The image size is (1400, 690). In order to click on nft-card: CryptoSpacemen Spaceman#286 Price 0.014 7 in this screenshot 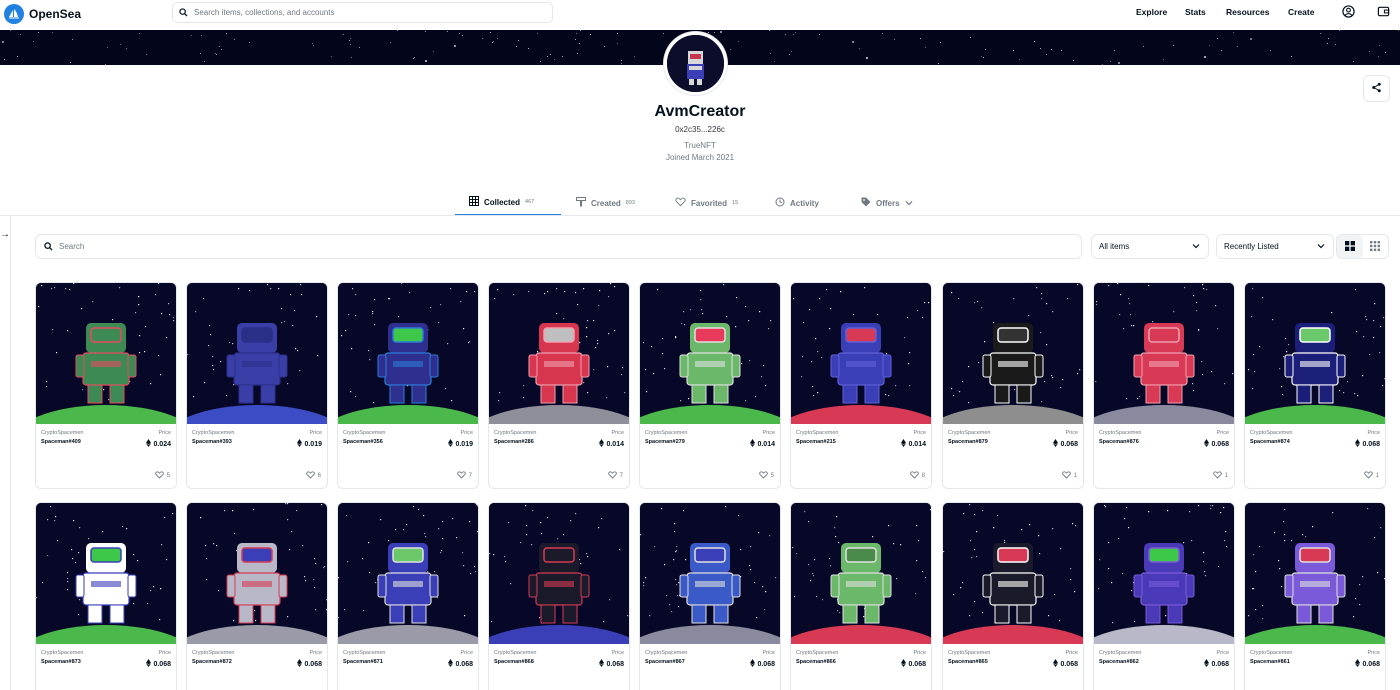, I will do `click(559, 385)`.